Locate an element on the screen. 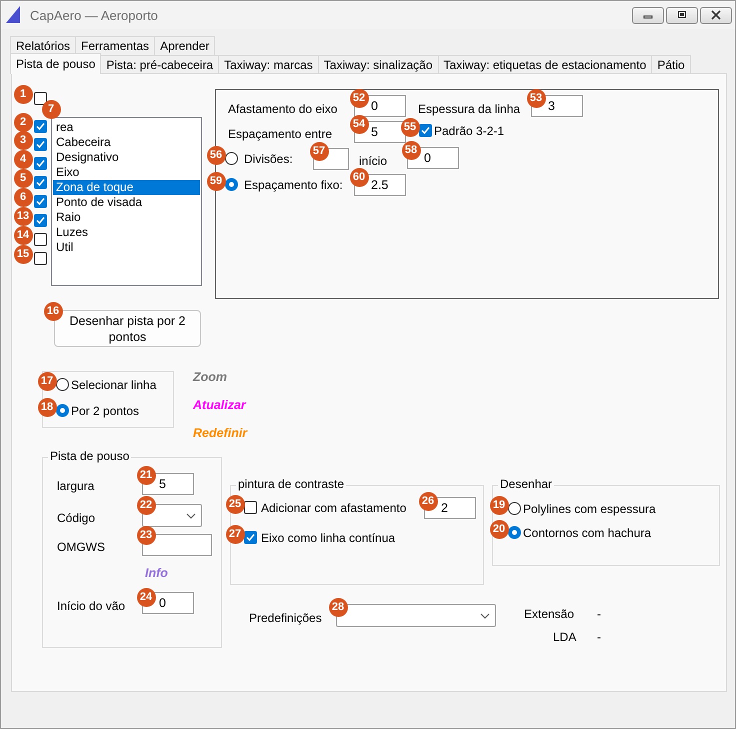  tab: Pista de pouso is located at coordinates (56, 63).